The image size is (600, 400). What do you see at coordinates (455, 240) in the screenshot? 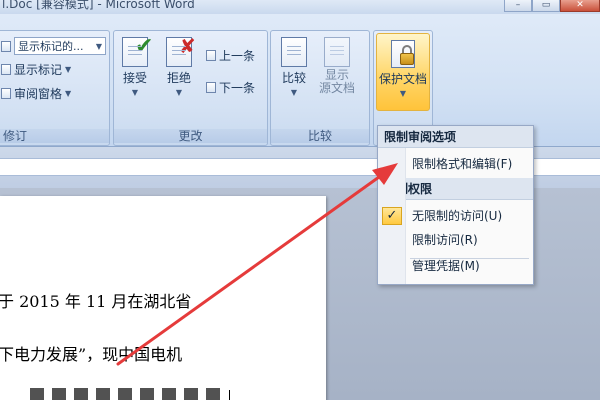
I see `menu-item-restrict-access: 限制访问(R)` at bounding box center [455, 240].